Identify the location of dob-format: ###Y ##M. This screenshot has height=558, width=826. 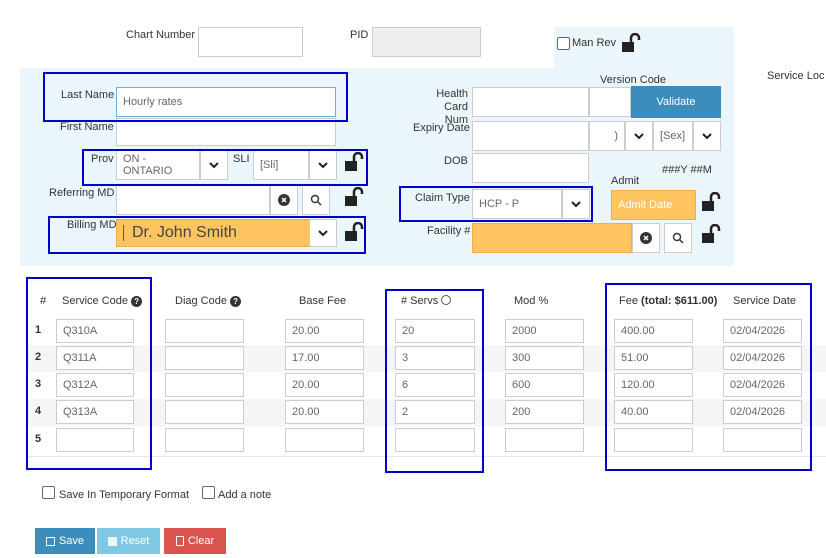
(687, 170).